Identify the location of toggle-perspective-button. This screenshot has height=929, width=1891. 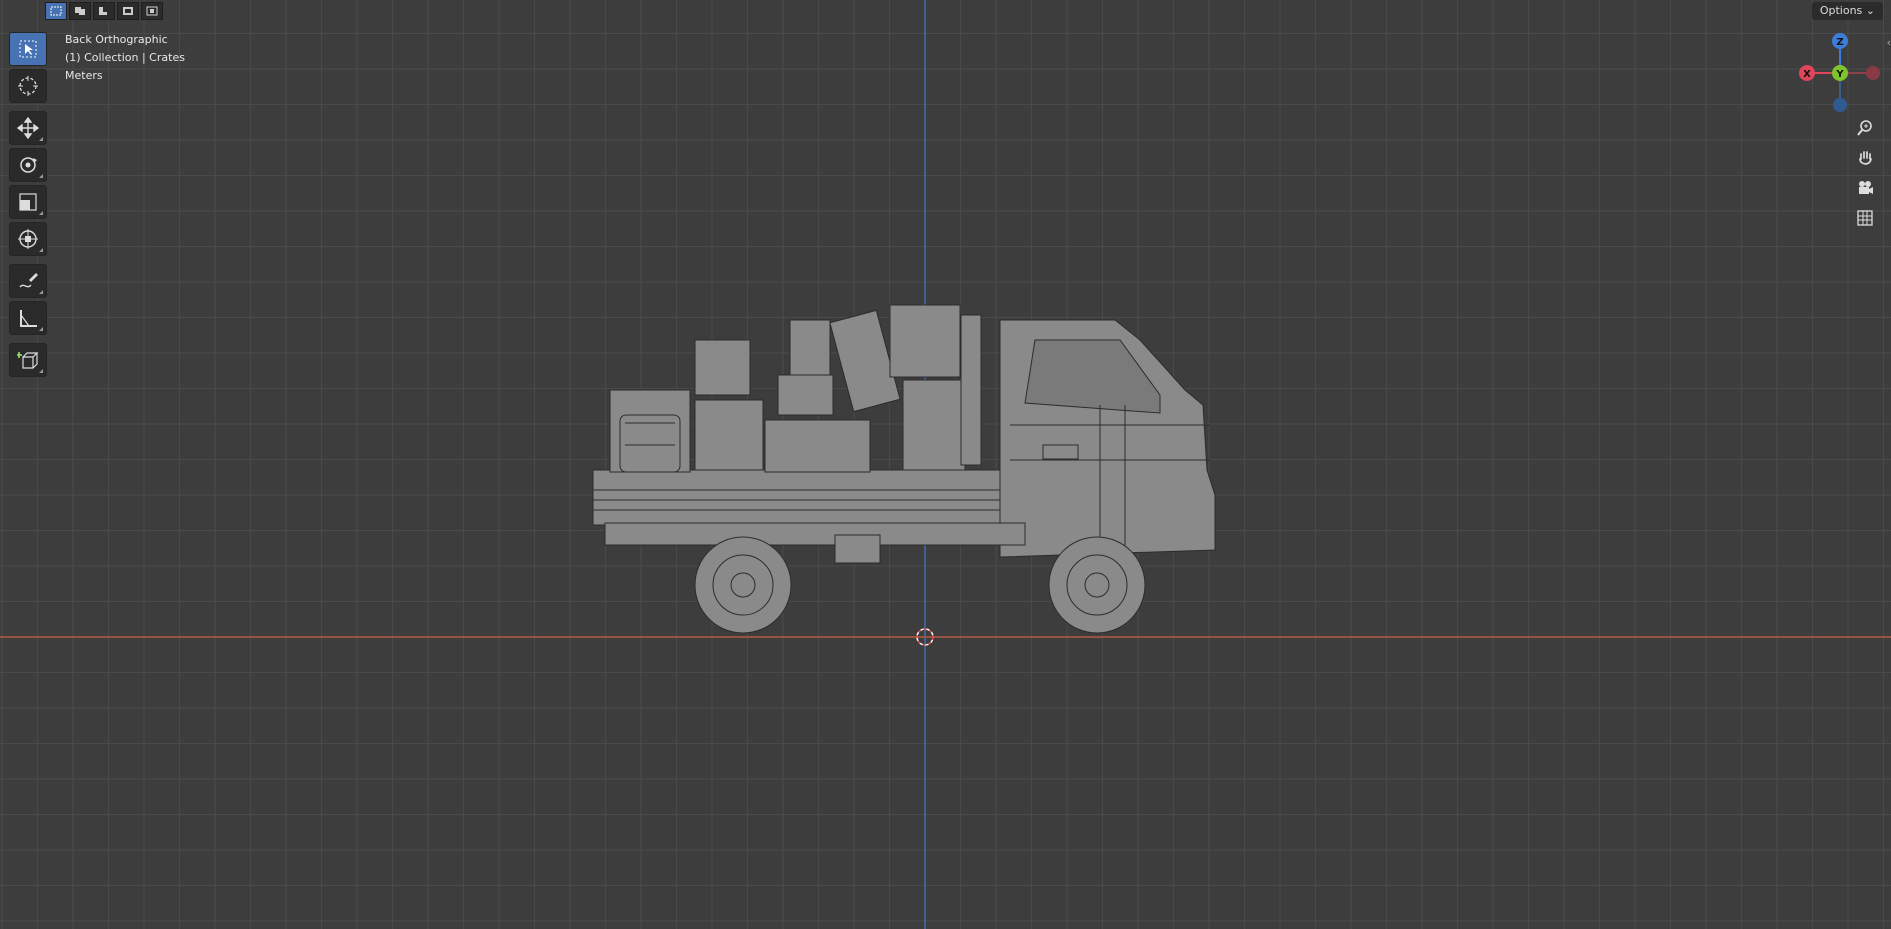
(1865, 218).